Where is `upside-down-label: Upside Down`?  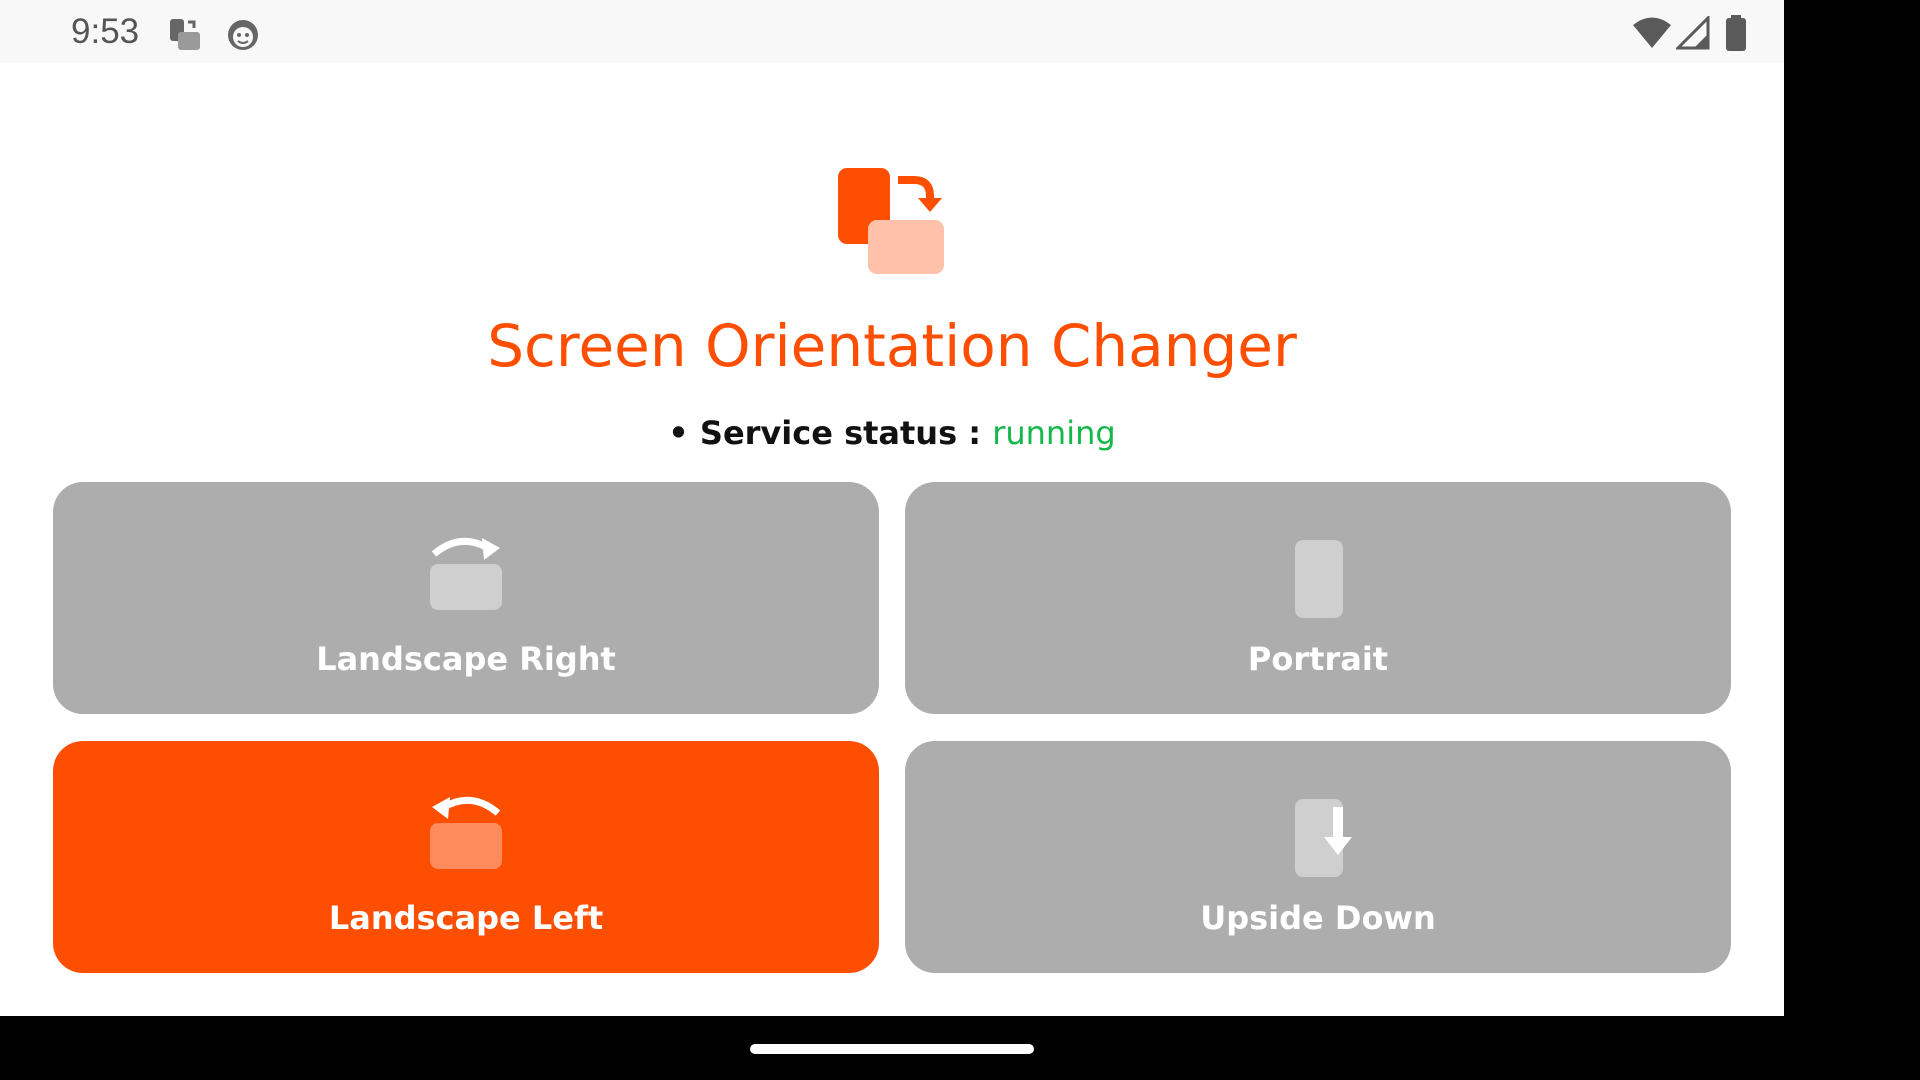 upside-down-label: Upside Down is located at coordinates (1318, 918).